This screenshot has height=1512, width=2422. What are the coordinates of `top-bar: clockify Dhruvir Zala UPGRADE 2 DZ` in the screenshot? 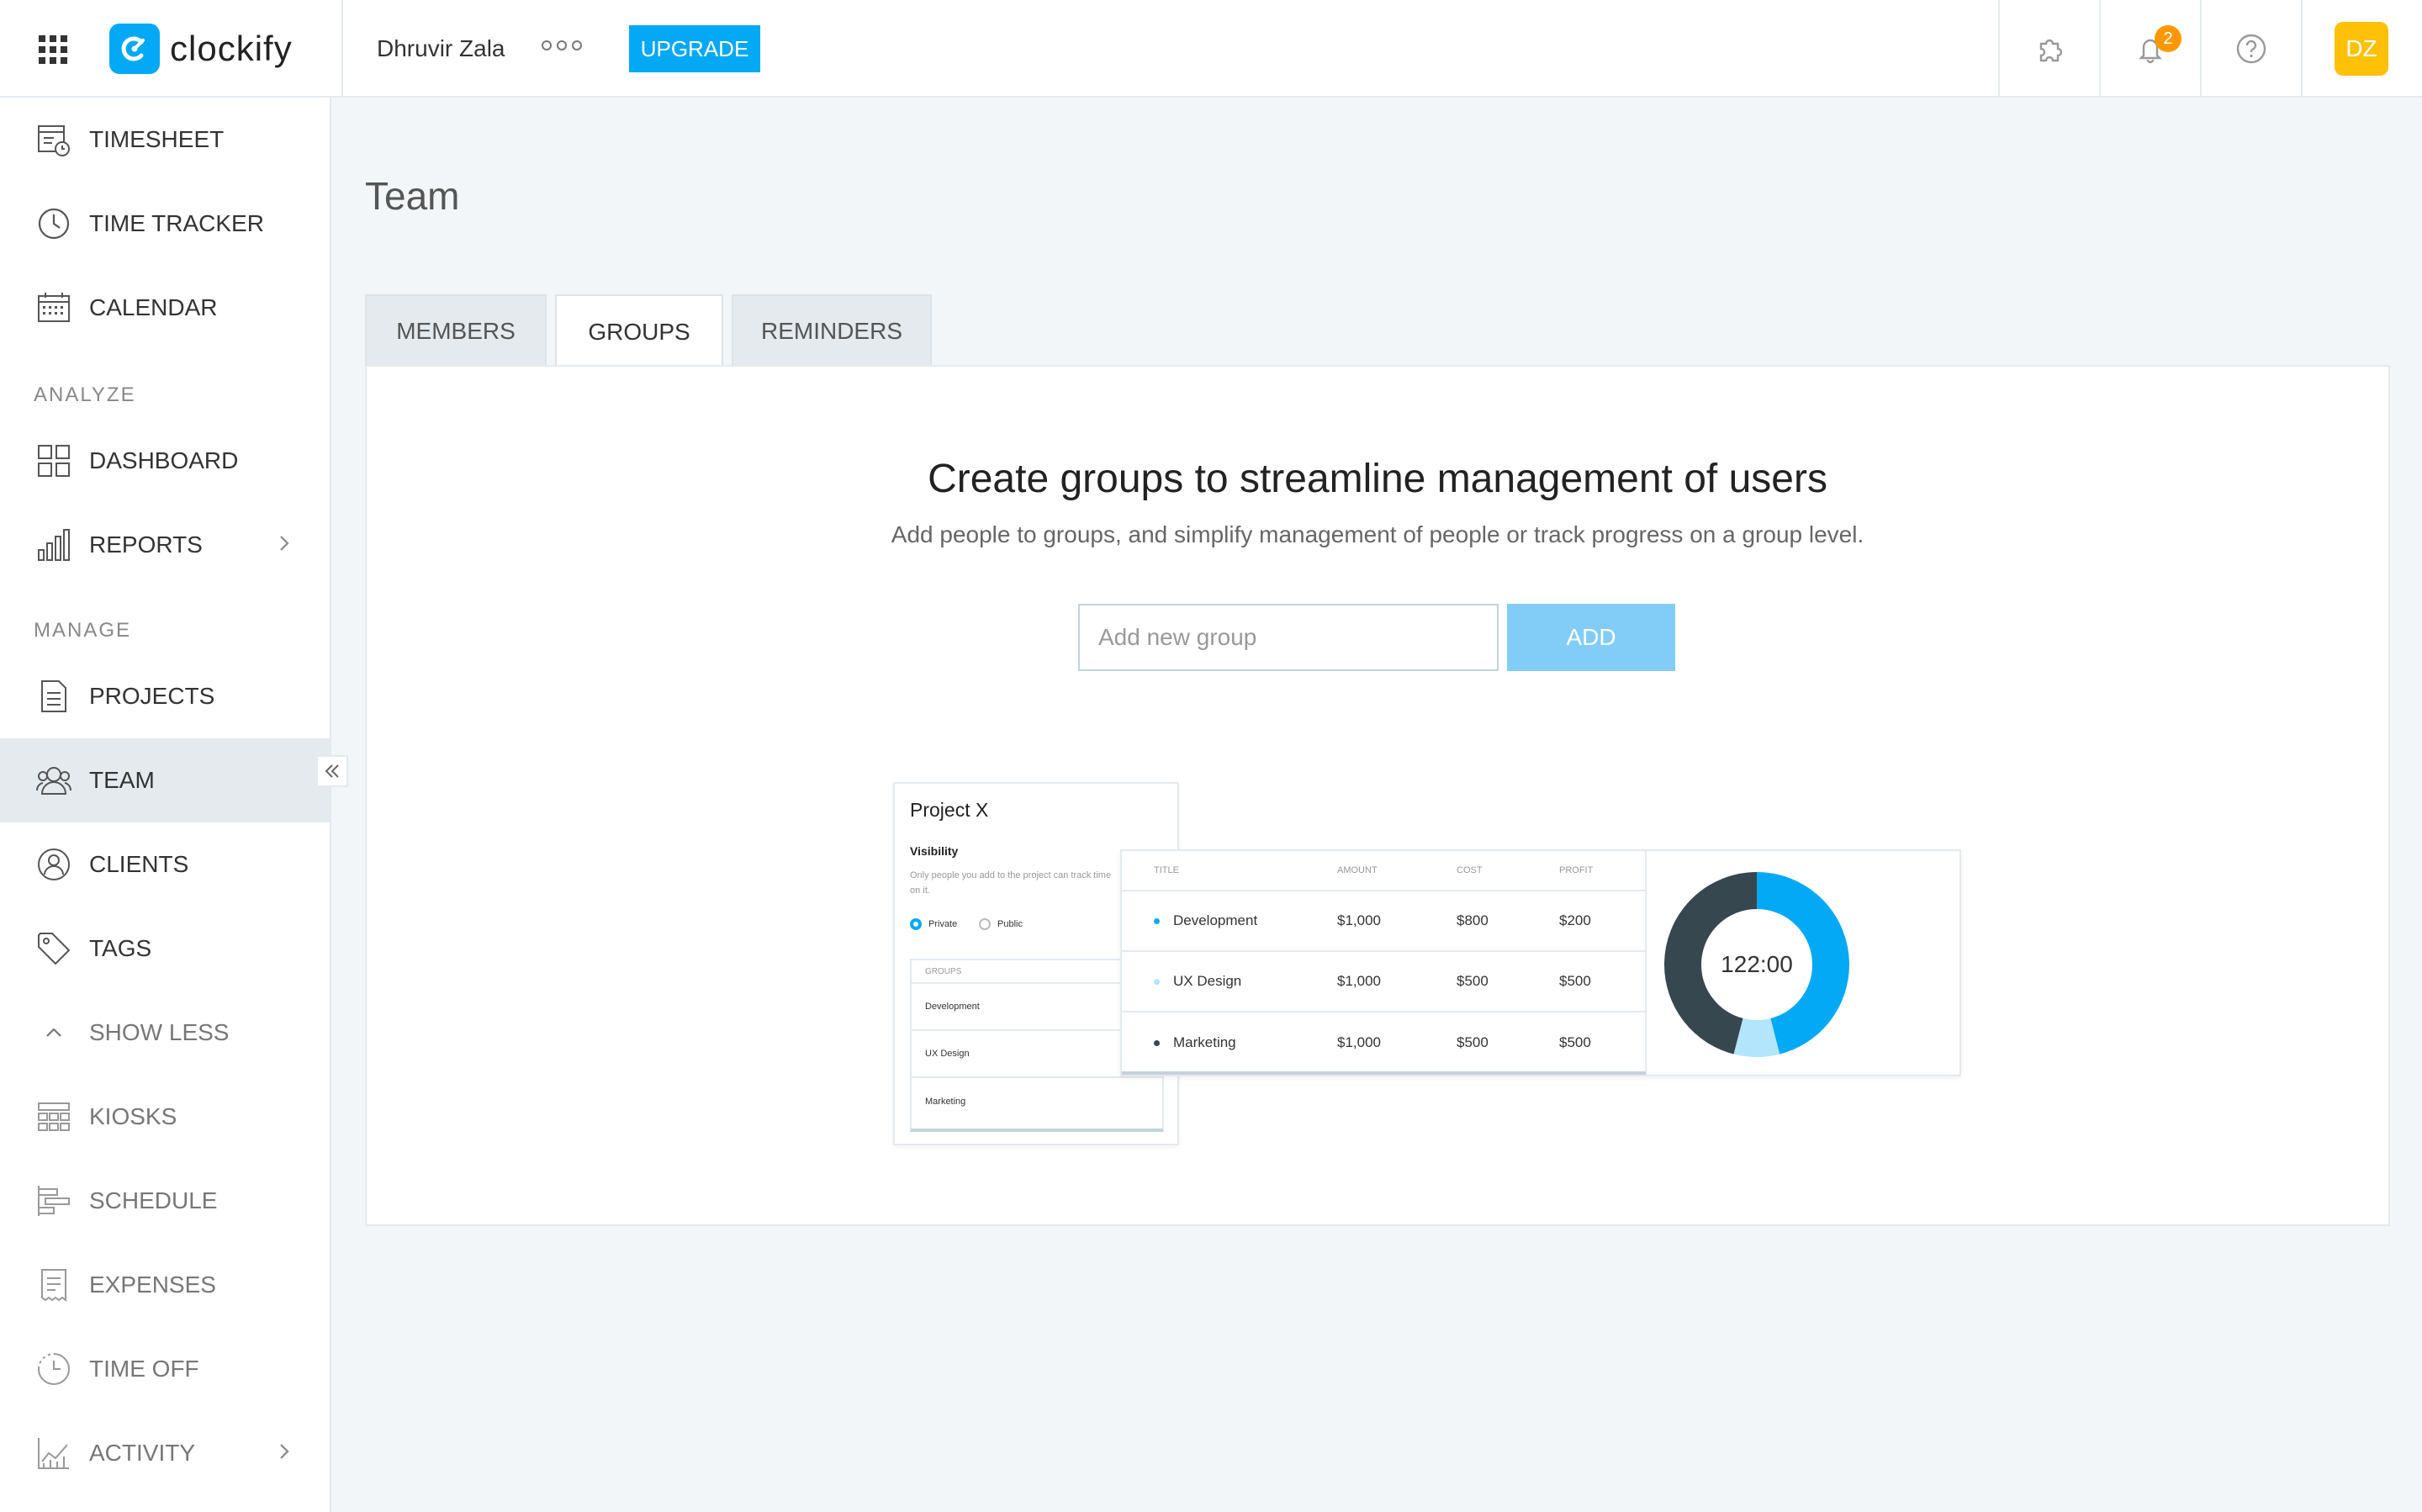 It's located at (1211, 49).